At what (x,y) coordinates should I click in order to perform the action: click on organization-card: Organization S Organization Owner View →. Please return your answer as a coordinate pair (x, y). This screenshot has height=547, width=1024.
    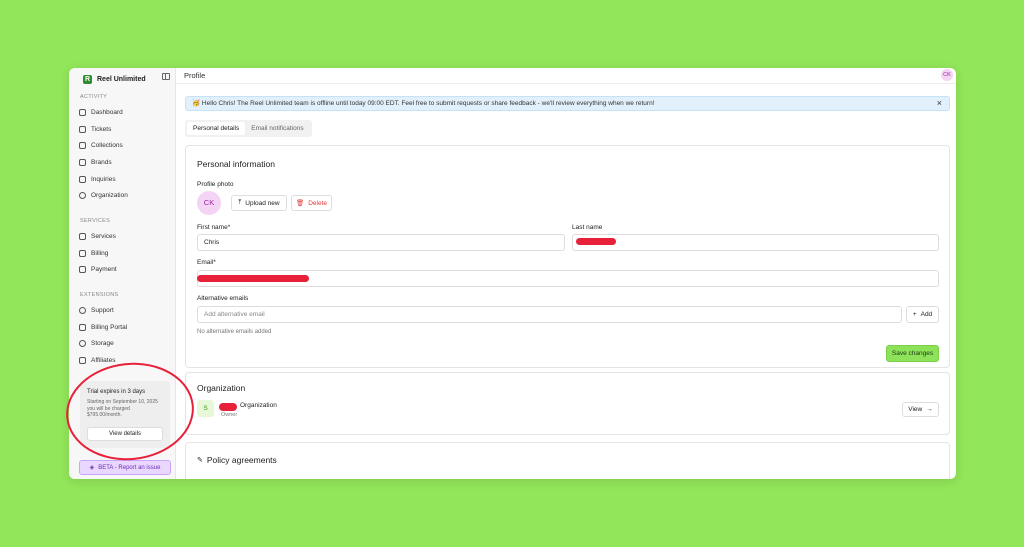
    Looking at the image, I should click on (567, 403).